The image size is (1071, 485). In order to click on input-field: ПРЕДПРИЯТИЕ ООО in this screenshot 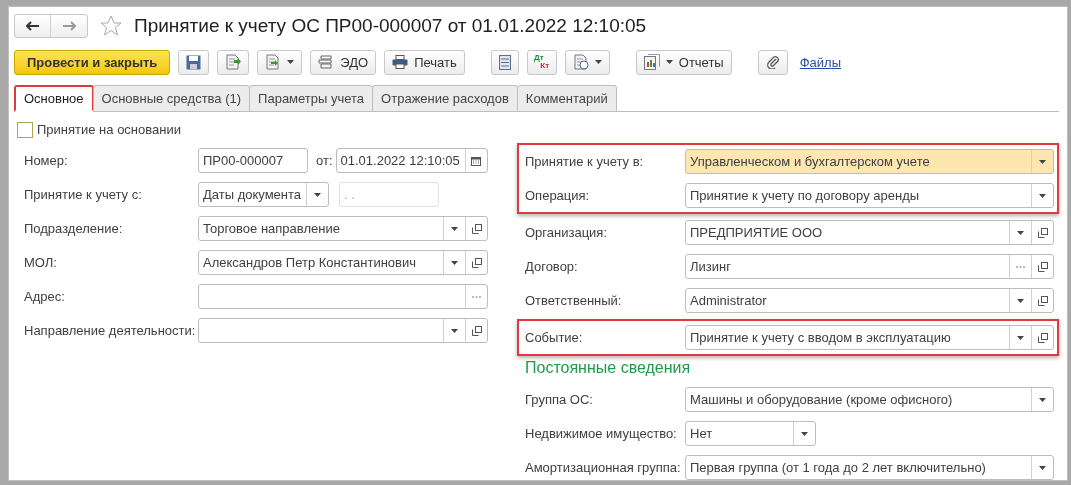, I will do `click(869, 232)`.